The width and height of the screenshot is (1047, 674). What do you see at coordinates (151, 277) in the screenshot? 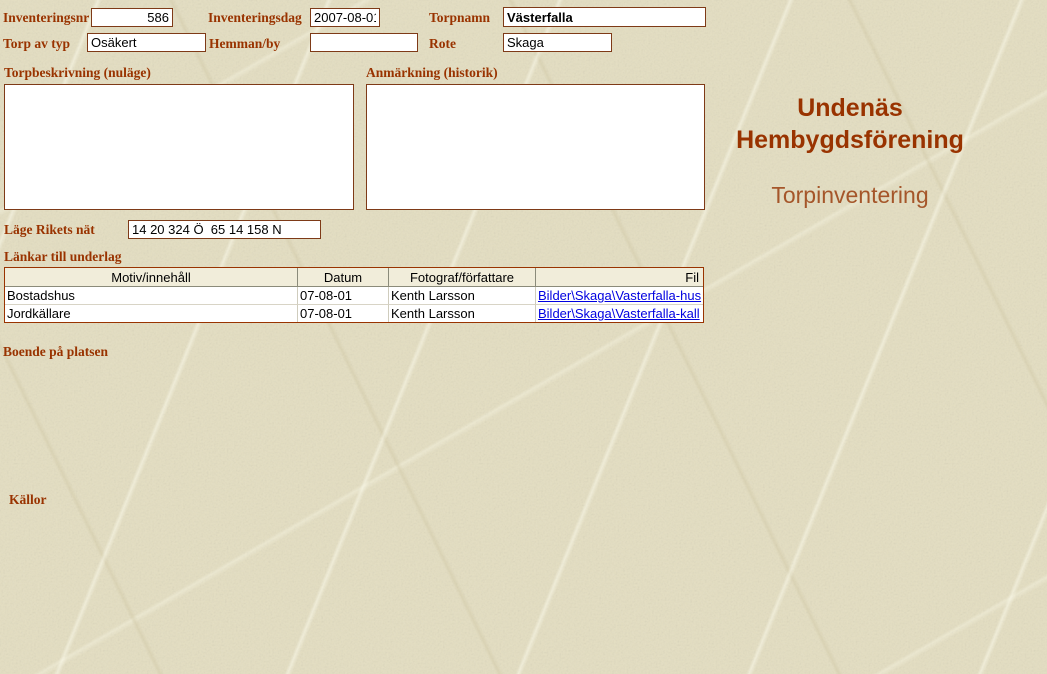
I see `links-table-header-motiv: Motiv/innehåll` at bounding box center [151, 277].